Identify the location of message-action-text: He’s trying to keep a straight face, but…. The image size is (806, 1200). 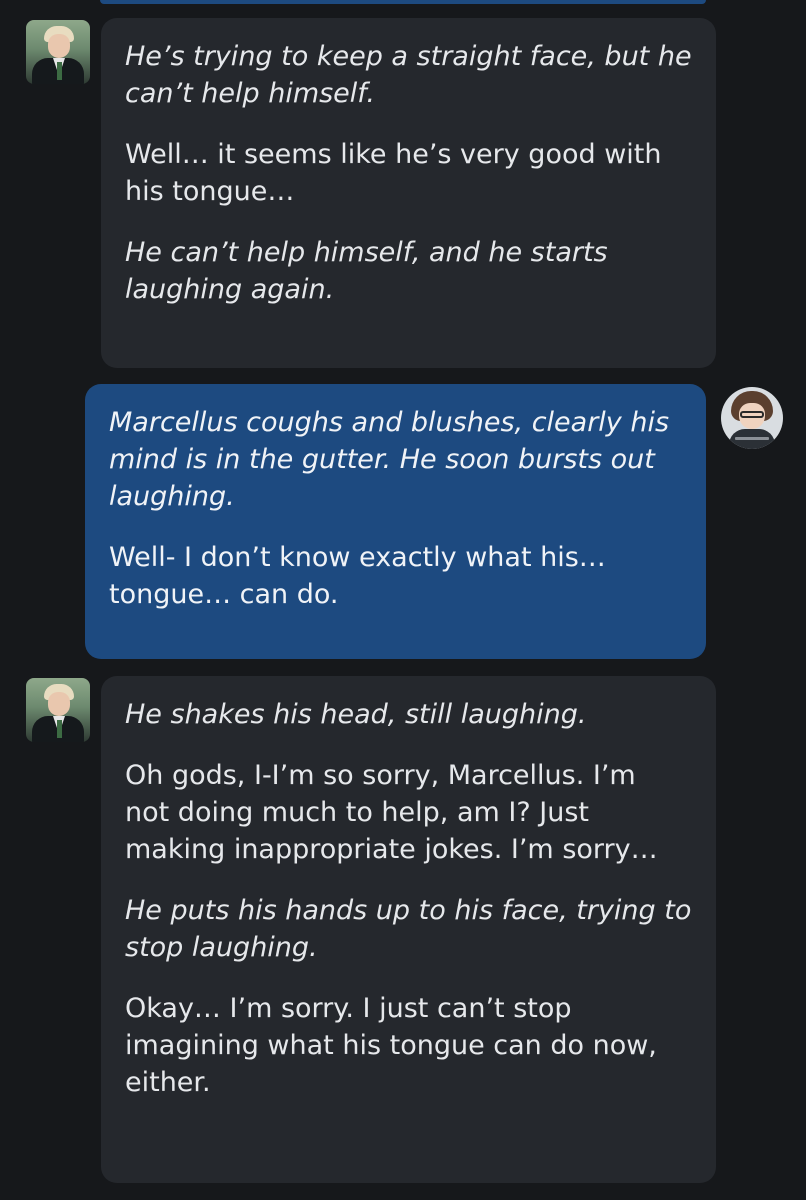
(408, 75).